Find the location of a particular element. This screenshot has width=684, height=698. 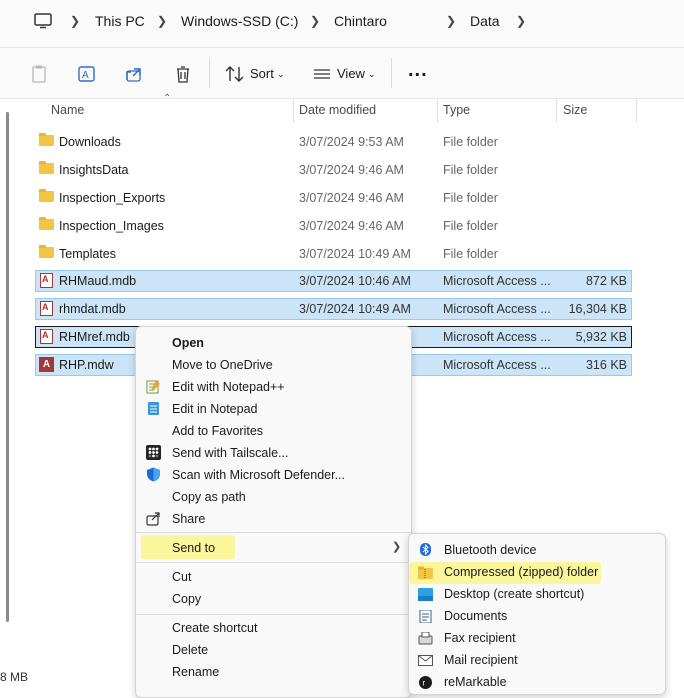

menu-item-open: Open is located at coordinates (188, 343).